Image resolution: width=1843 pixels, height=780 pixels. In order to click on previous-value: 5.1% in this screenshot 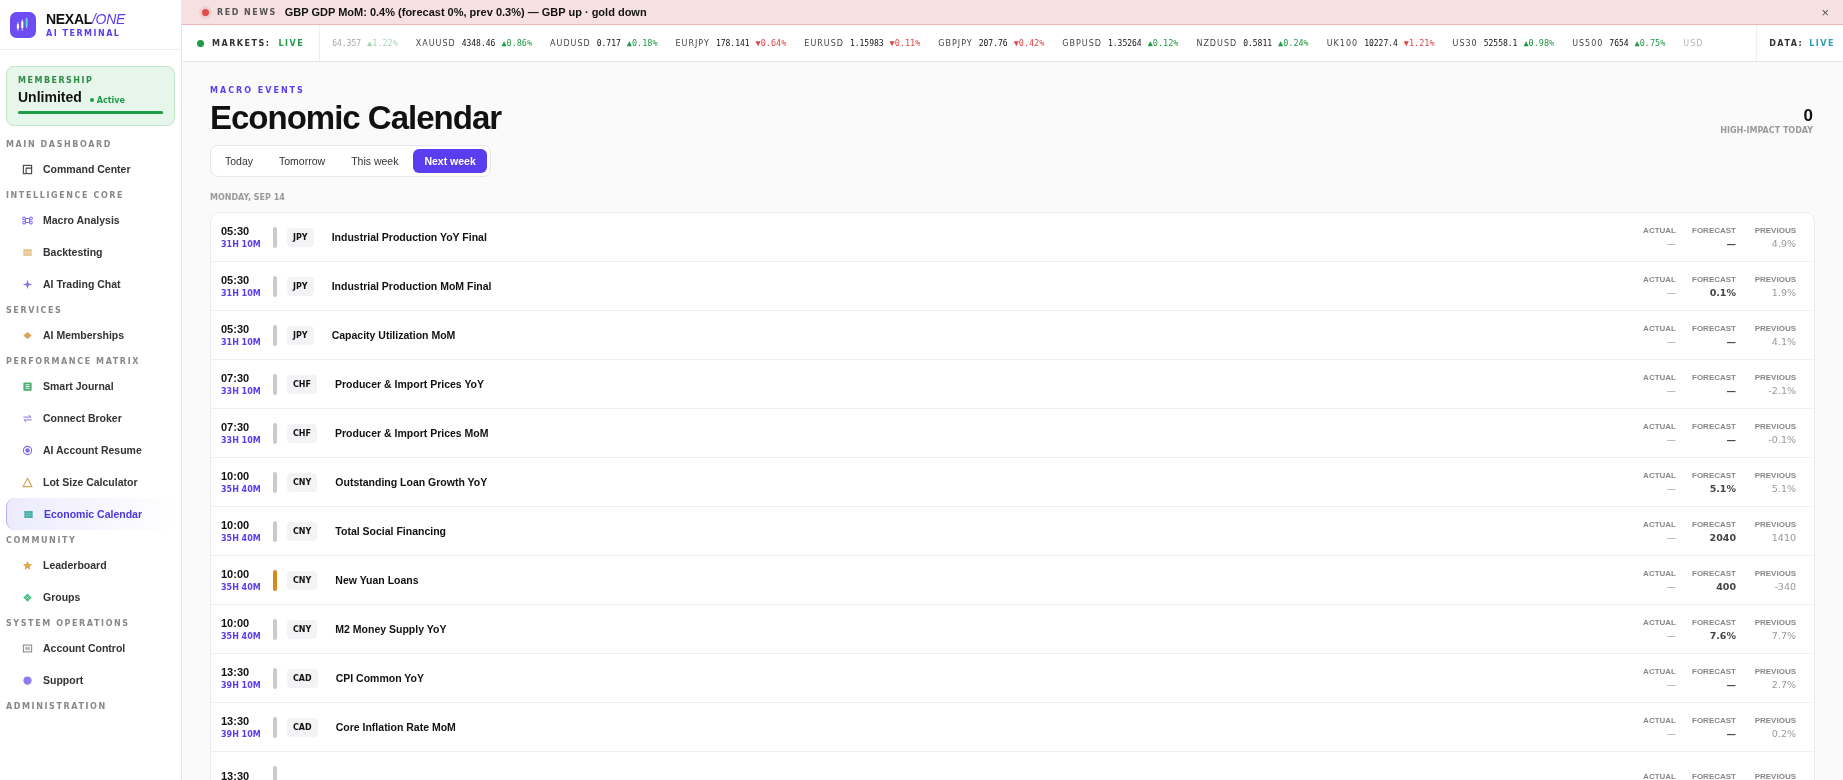, I will do `click(1783, 488)`.